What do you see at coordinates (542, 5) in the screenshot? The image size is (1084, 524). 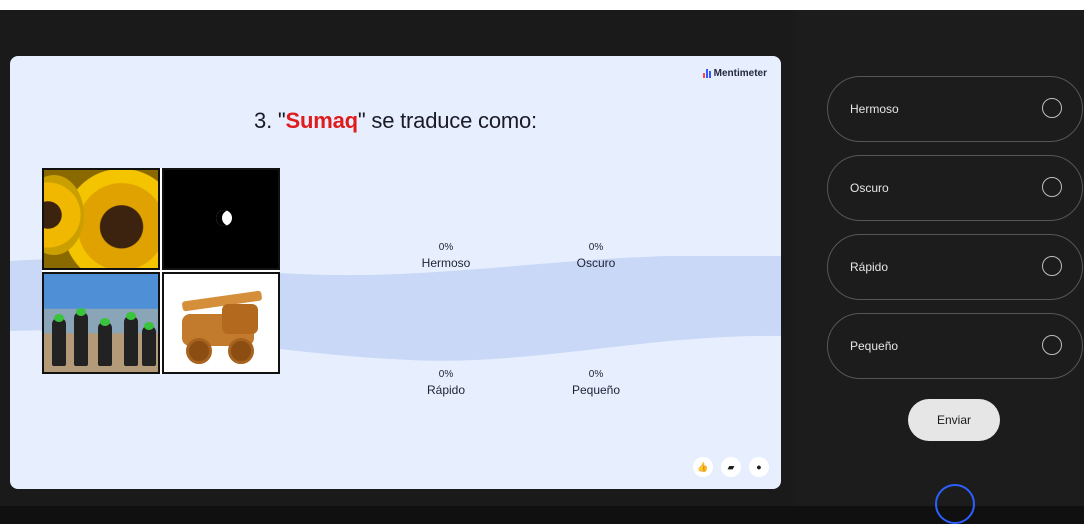 I see `top-band` at bounding box center [542, 5].